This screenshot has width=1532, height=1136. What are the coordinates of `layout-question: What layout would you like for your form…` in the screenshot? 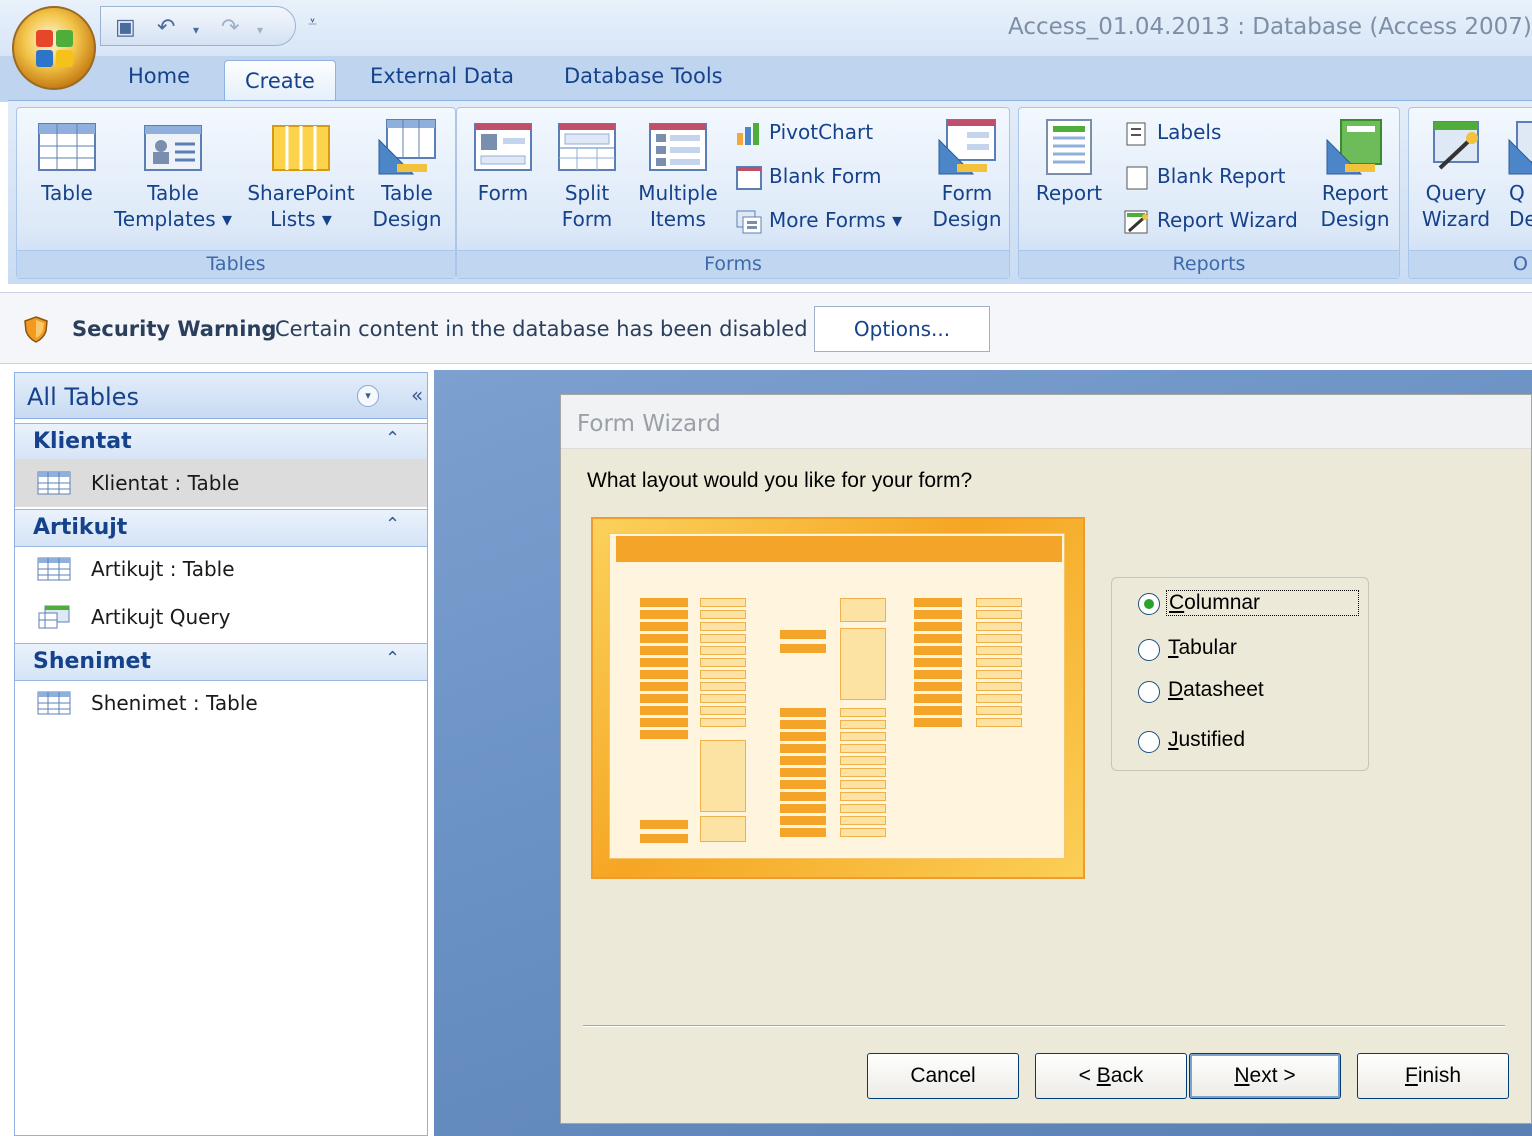 It's located at (780, 480).